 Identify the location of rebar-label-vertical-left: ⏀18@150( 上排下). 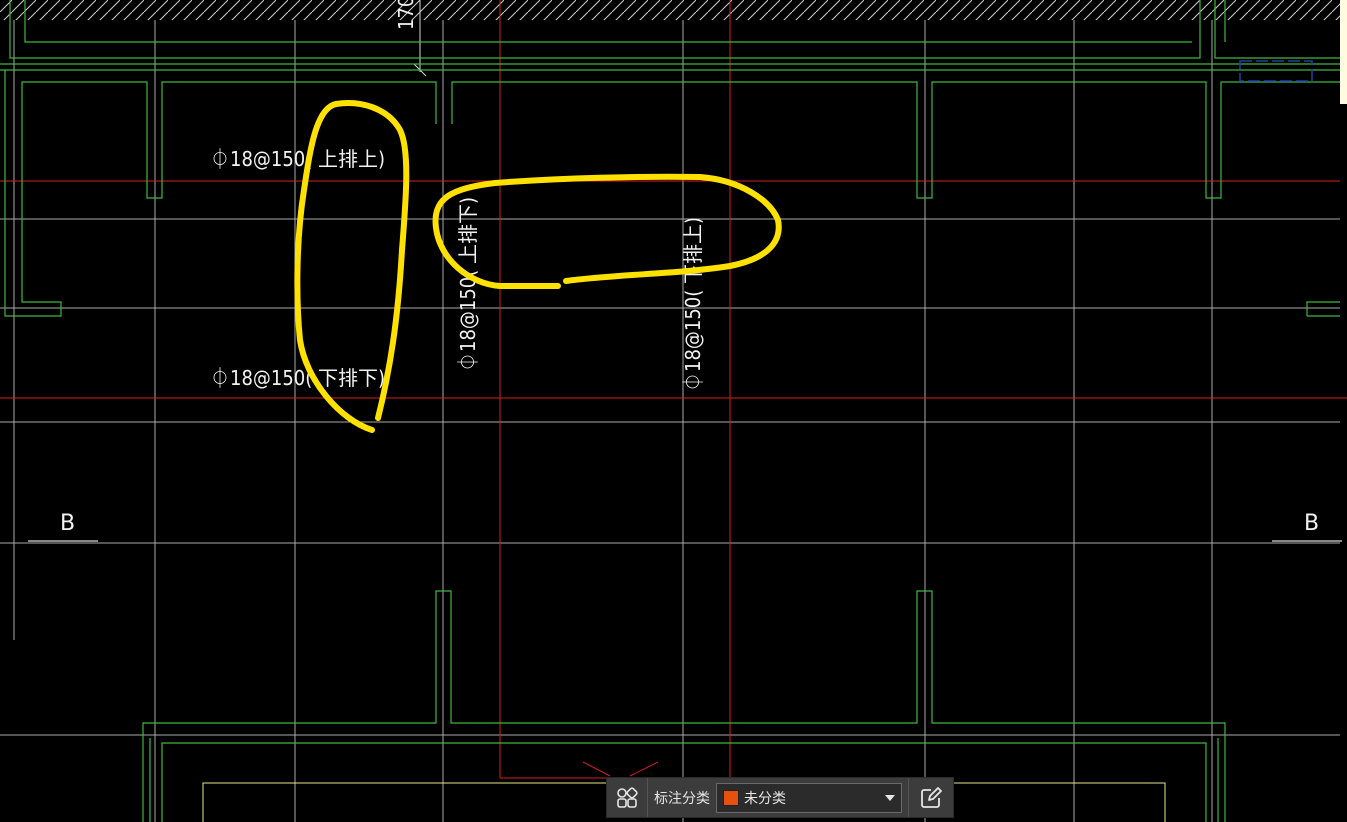
(468, 284).